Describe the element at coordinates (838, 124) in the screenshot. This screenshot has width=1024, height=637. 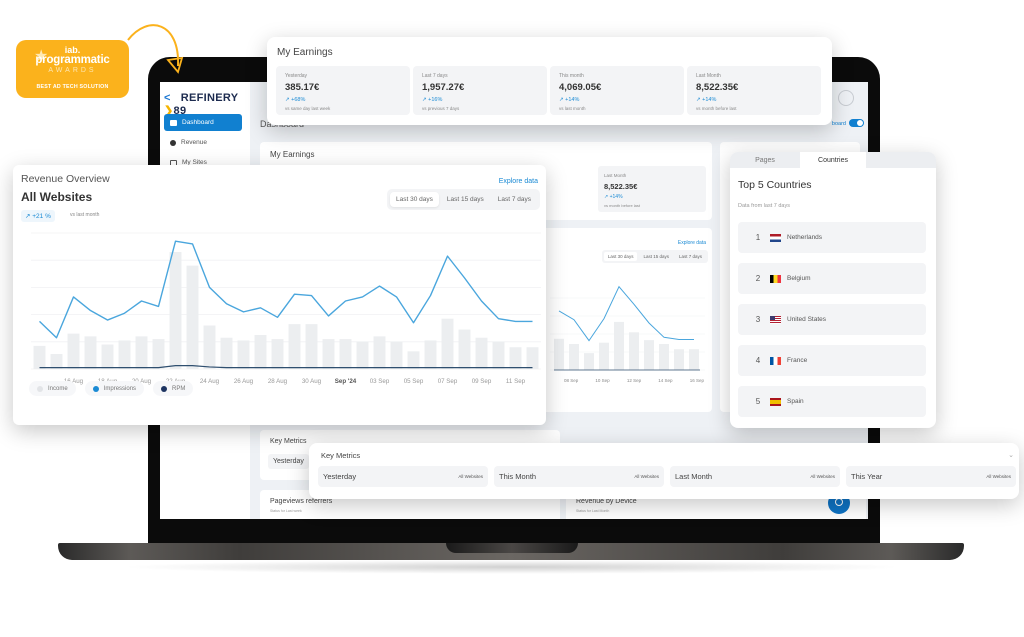
I see `toggle-label: board` at that location.